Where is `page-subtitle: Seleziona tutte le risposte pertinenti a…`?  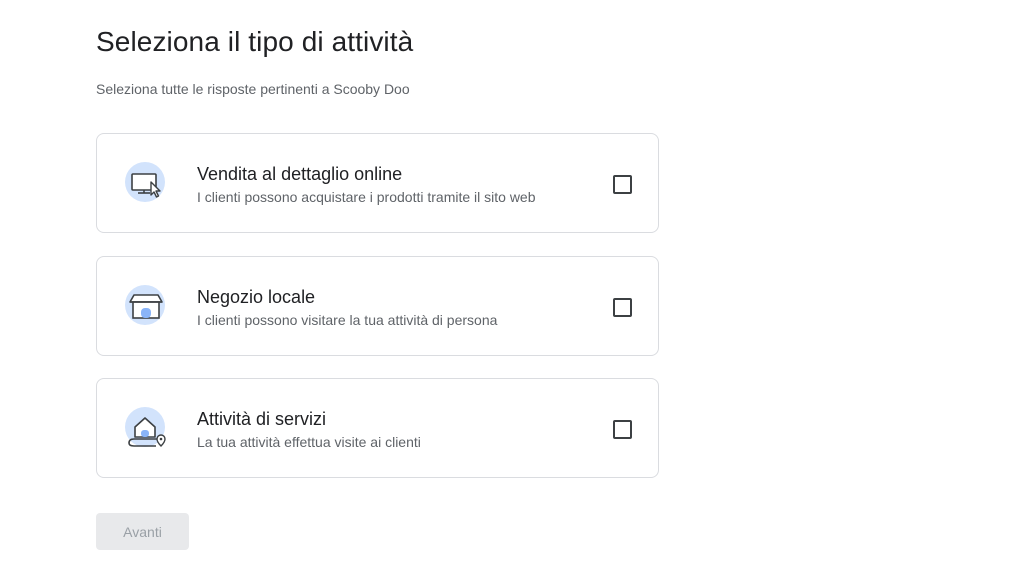
page-subtitle: Seleziona tutte le risposte pertinenti a… is located at coordinates (253, 89).